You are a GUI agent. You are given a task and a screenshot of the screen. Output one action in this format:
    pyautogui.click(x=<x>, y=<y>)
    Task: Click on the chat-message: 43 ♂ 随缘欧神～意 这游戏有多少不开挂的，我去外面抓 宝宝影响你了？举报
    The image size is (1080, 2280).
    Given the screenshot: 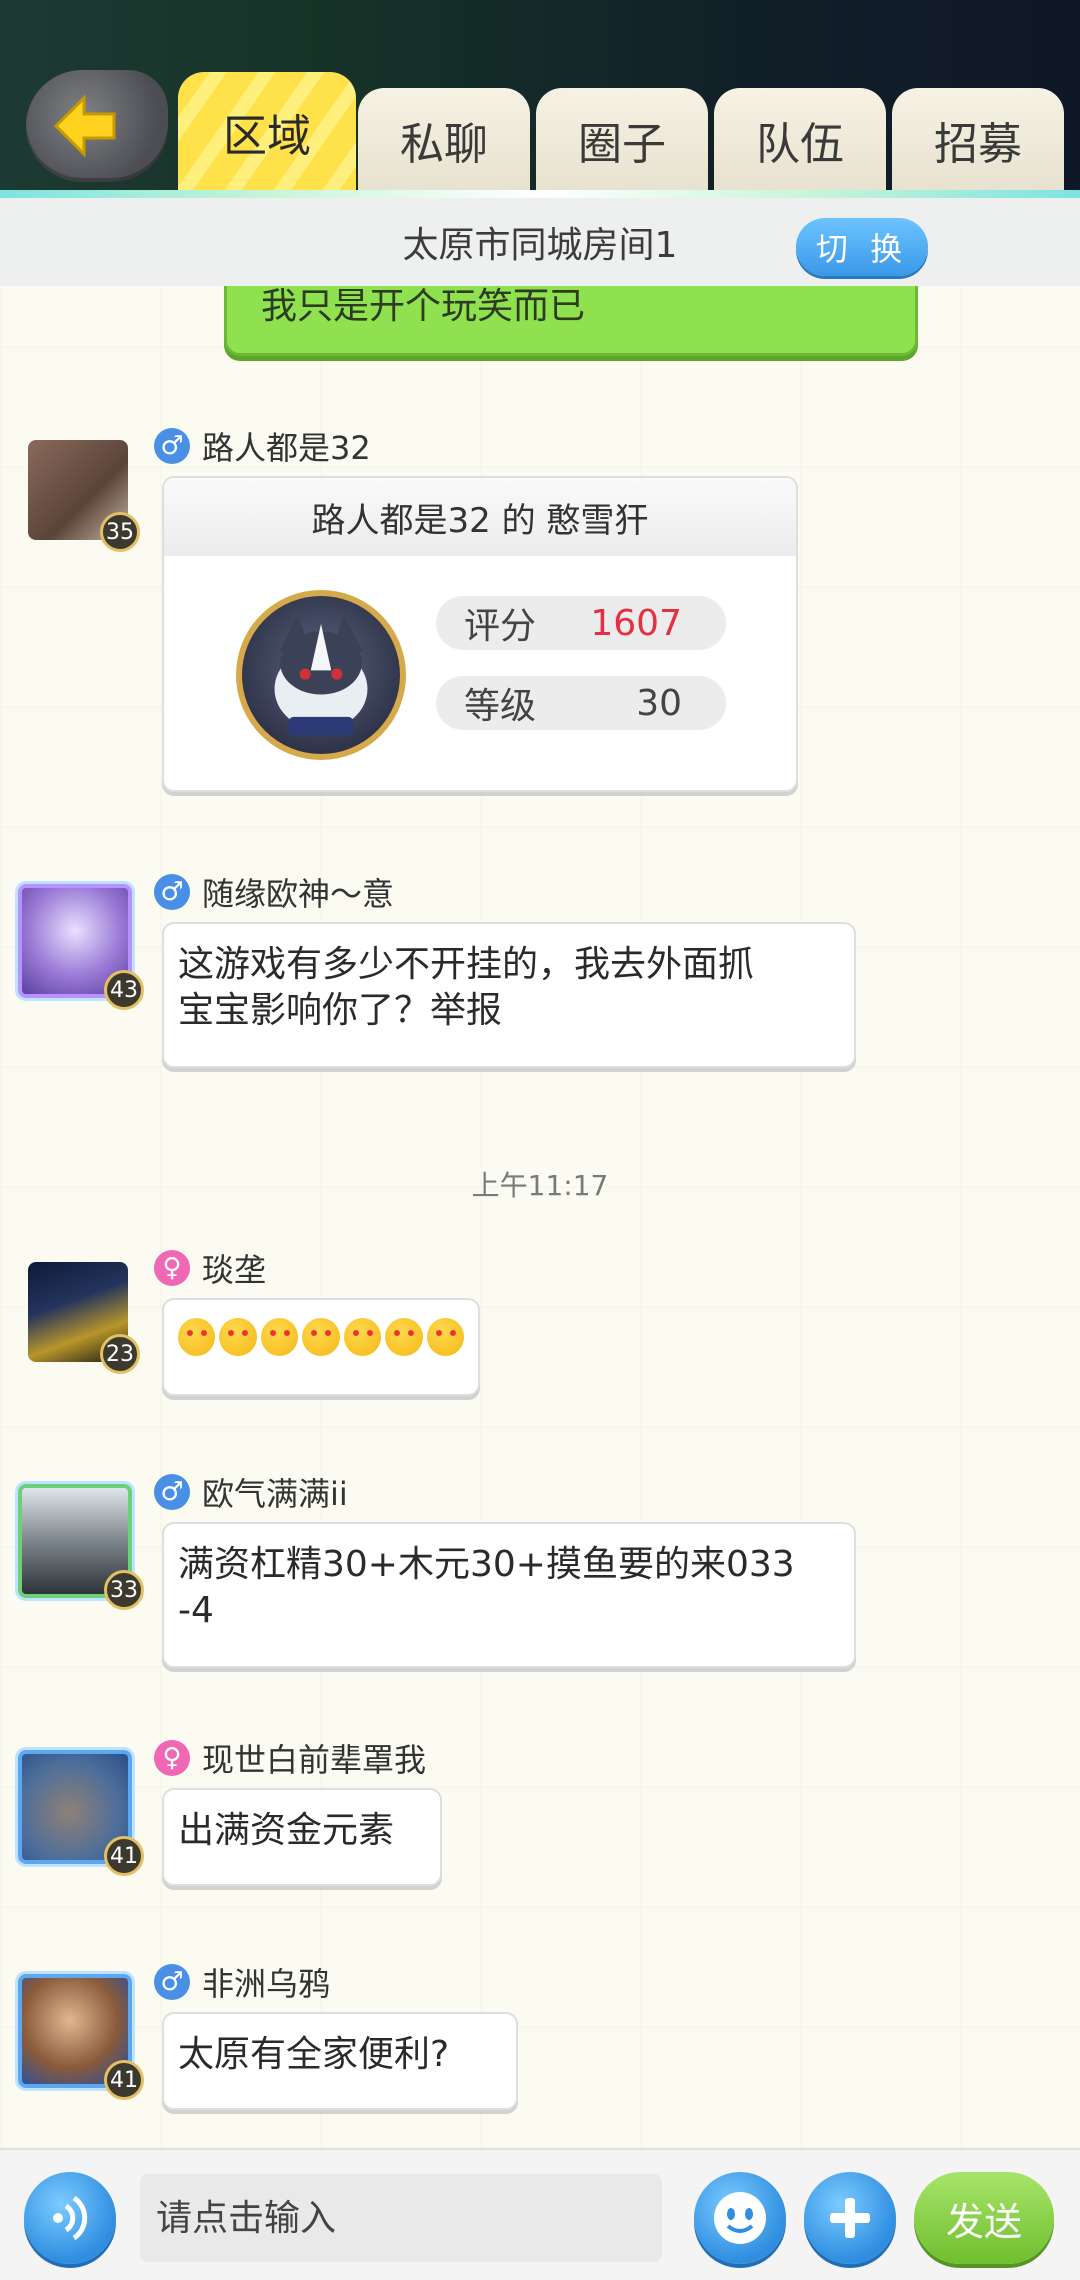 What is the action you would take?
    pyautogui.click(x=540, y=968)
    